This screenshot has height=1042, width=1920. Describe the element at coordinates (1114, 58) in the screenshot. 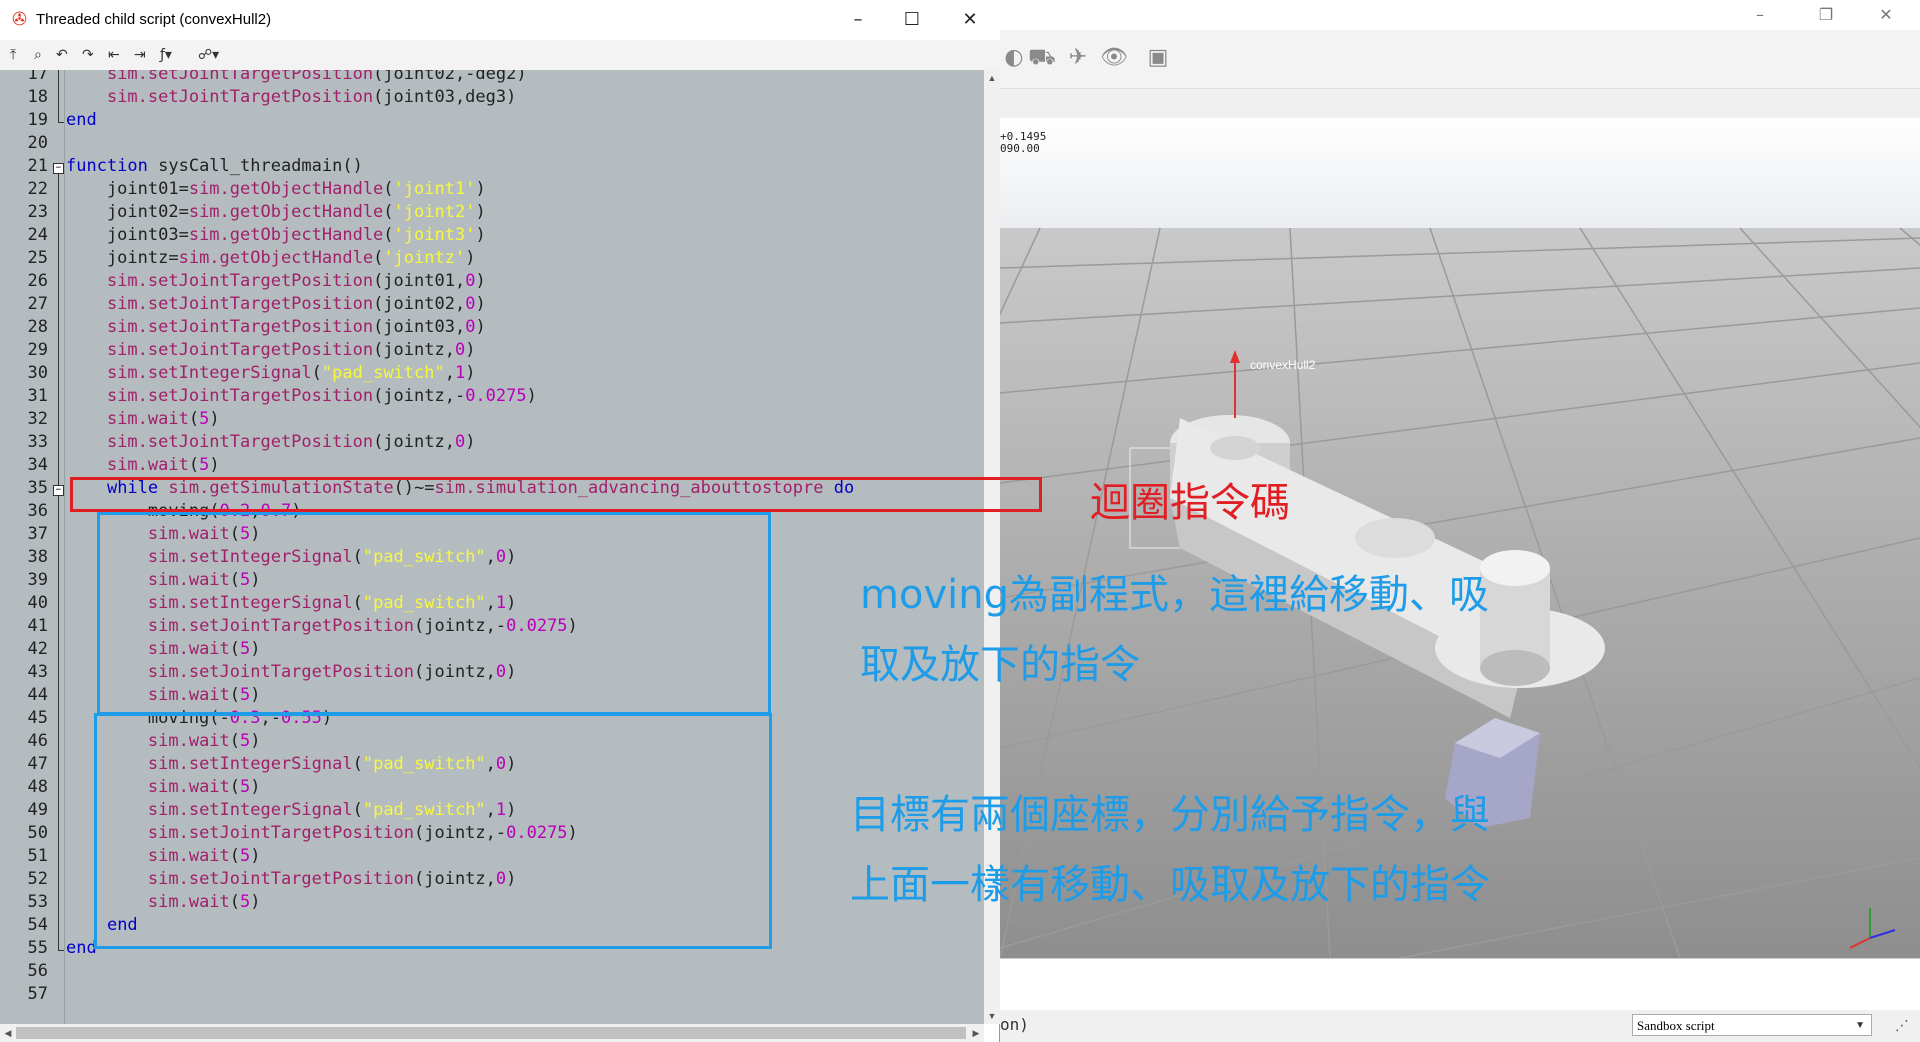

I see `eye-icon: 👁` at that location.